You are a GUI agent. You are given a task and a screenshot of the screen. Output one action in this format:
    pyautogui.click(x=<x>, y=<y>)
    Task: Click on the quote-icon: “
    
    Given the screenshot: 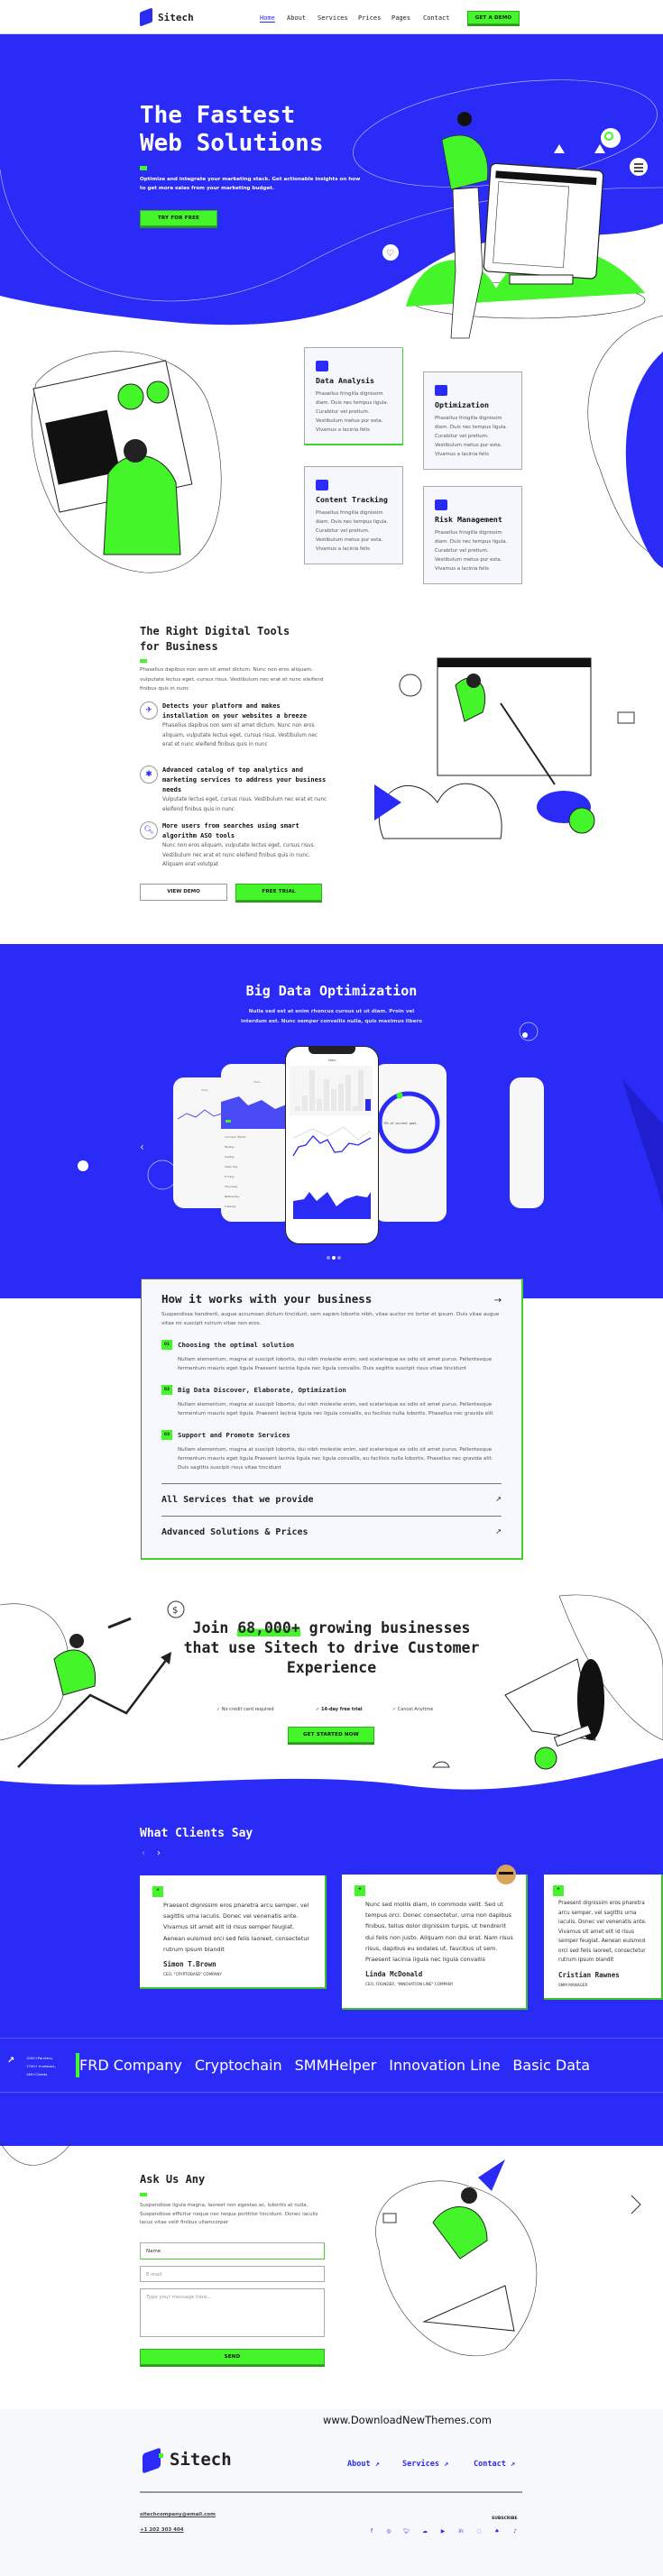 What is the action you would take?
    pyautogui.click(x=559, y=1890)
    